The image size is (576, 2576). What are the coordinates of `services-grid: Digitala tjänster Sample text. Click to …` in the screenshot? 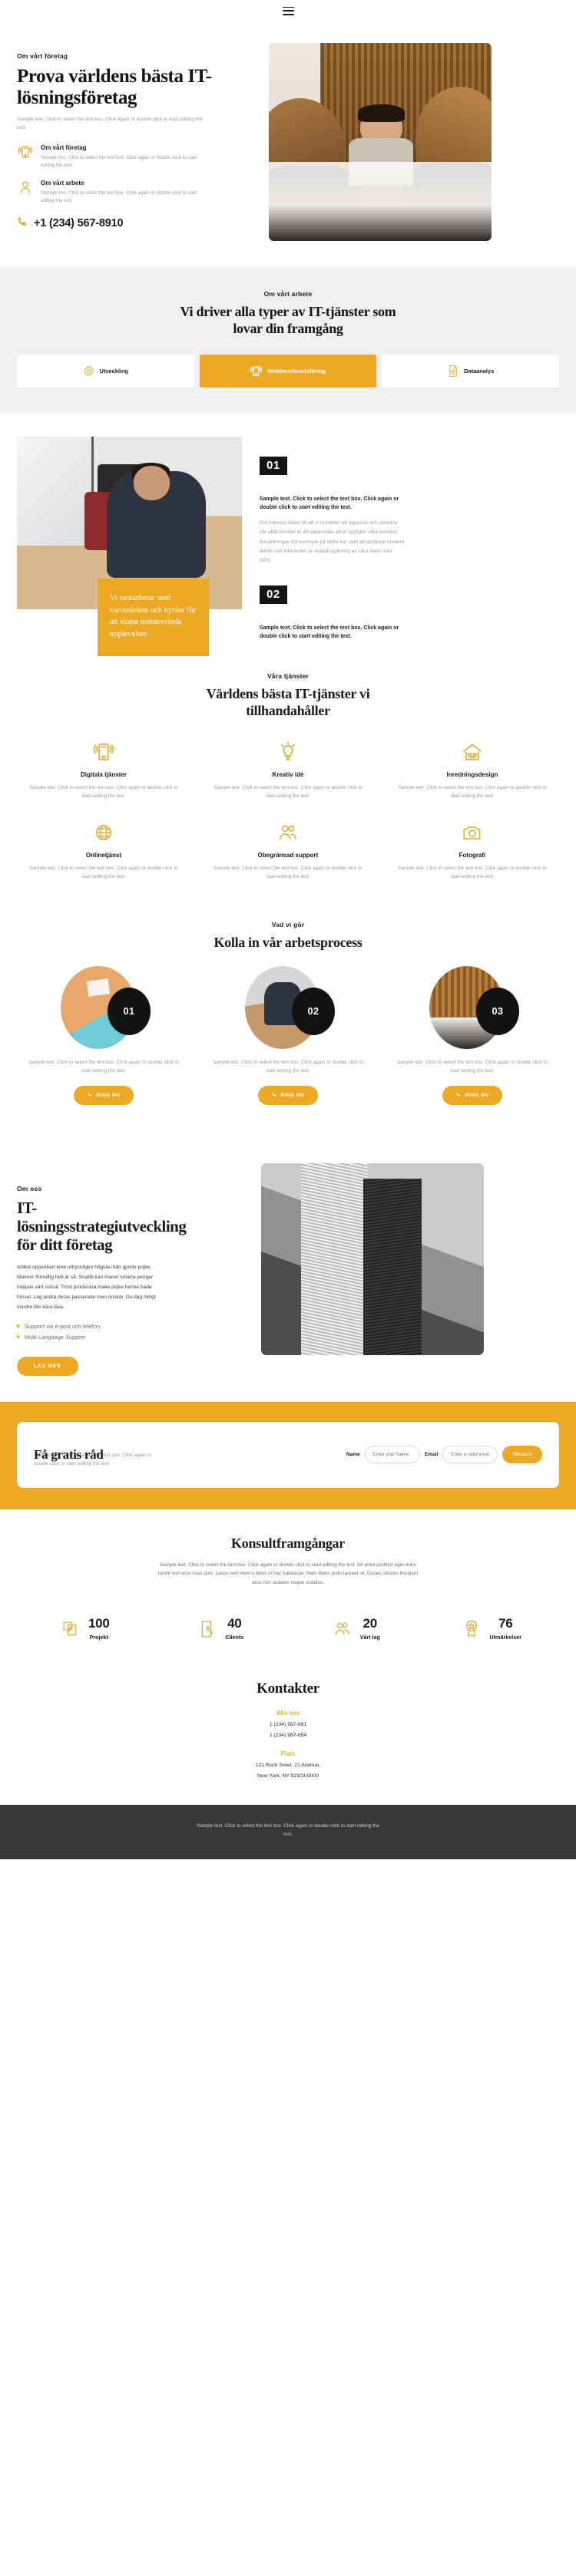 It's located at (288, 811).